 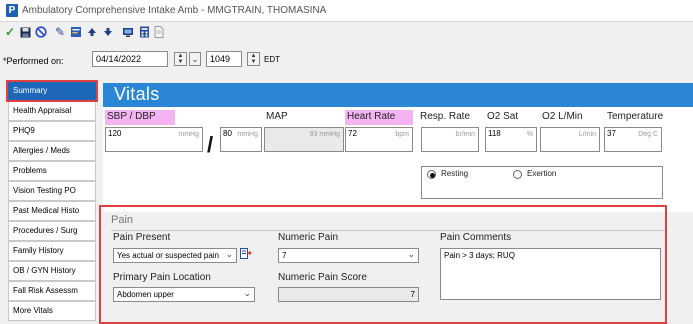 What do you see at coordinates (352, 133) in the screenshot?
I see `hr-value: 72` at bounding box center [352, 133].